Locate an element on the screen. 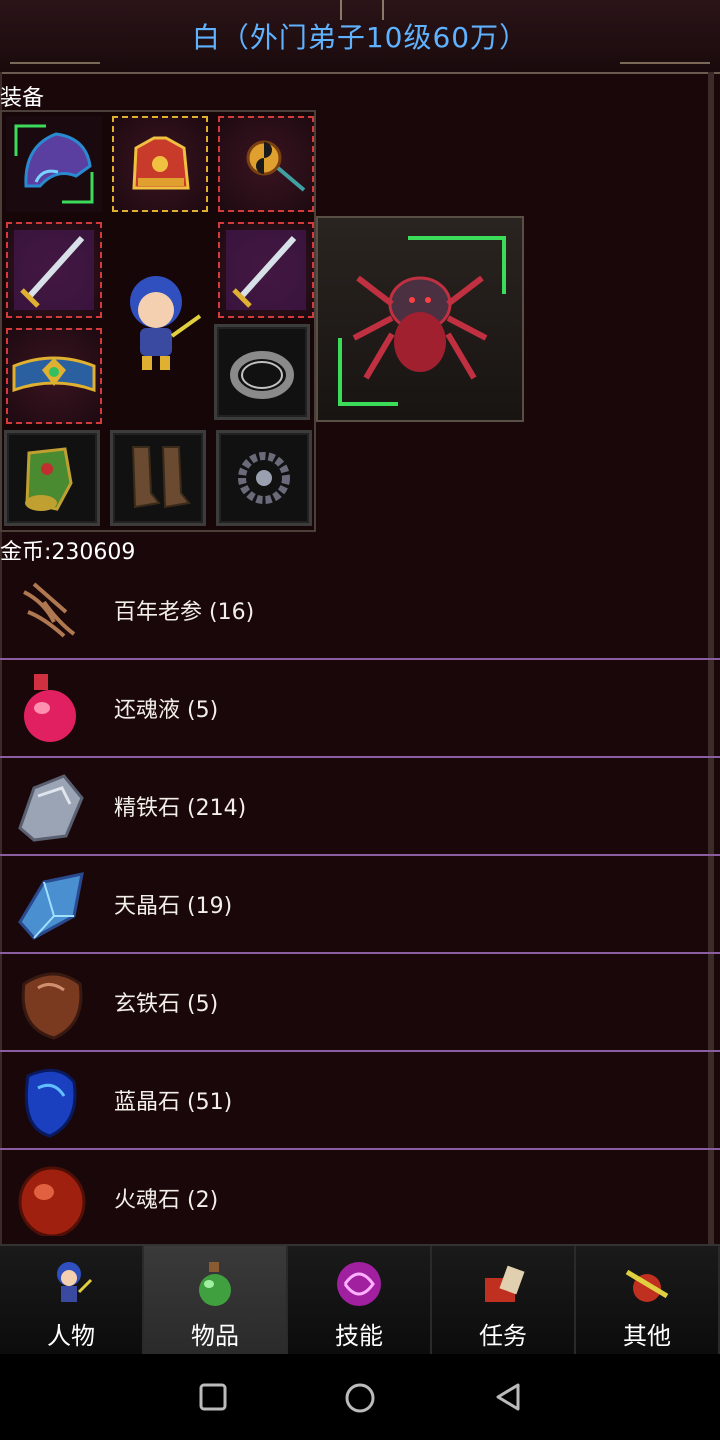 The width and height of the screenshot is (720, 1440). bottom-nav: 人物 物品 技能 任务 其他 is located at coordinates (360, 1300).